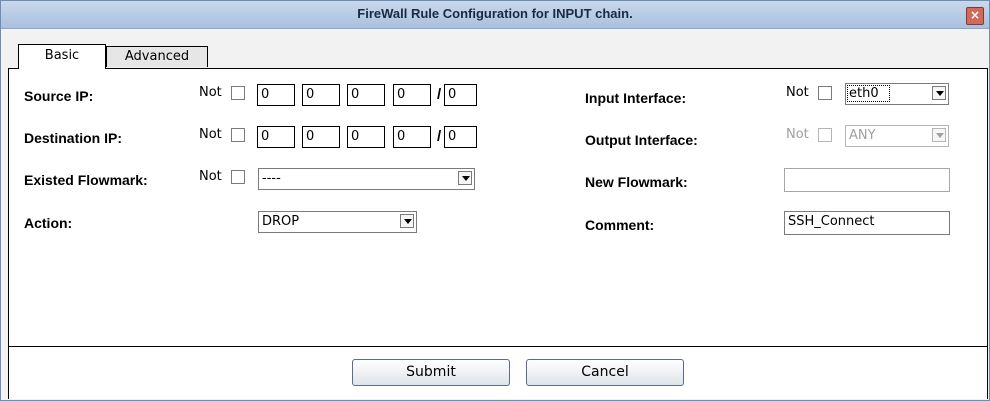  I want to click on existed-flowmark-not-checkbox, so click(238, 177).